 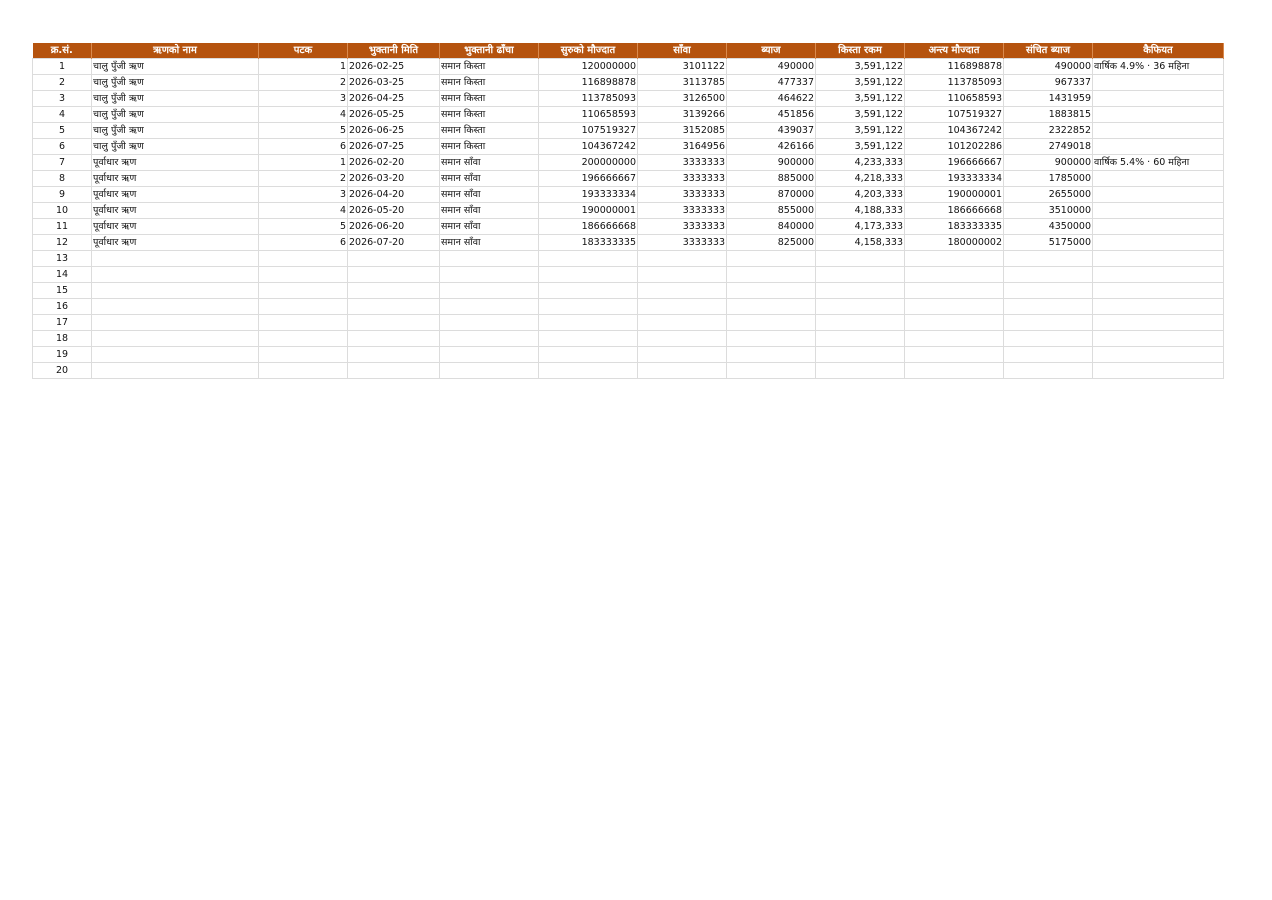 I want to click on cell-cumulative-interest: 2749018, so click(x=1048, y=146).